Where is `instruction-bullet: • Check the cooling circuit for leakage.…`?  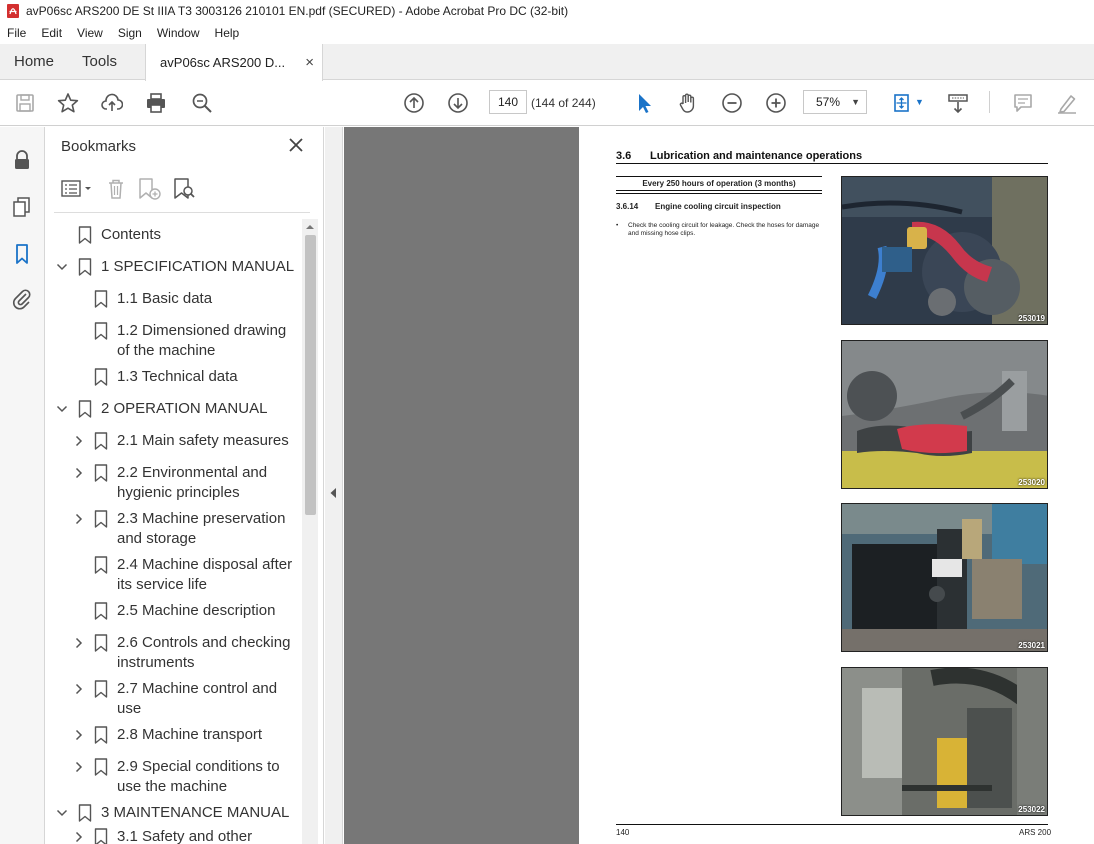 instruction-bullet: • Check the cooling circuit for leakage.… is located at coordinates (721, 230).